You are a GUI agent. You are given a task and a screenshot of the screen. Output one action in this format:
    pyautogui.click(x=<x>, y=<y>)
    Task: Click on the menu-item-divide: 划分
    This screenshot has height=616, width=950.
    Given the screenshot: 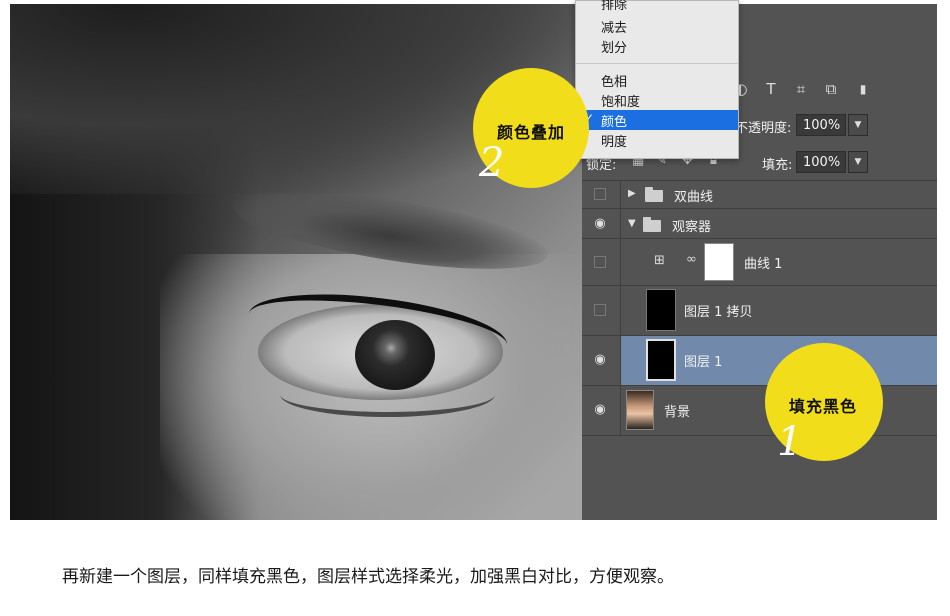 What is the action you would take?
    pyautogui.click(x=614, y=46)
    